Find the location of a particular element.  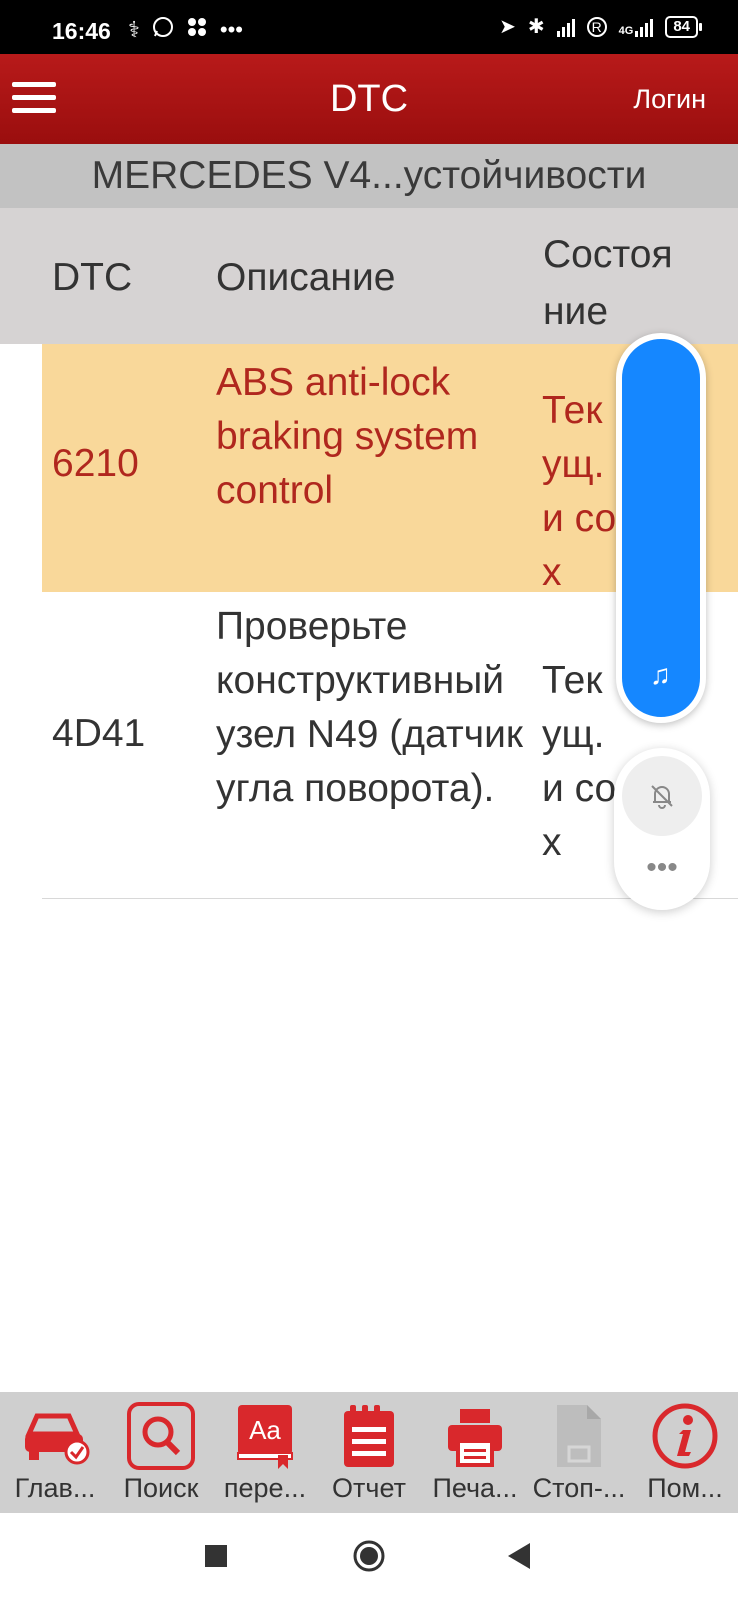

search-icon is located at coordinates (161, 1436).